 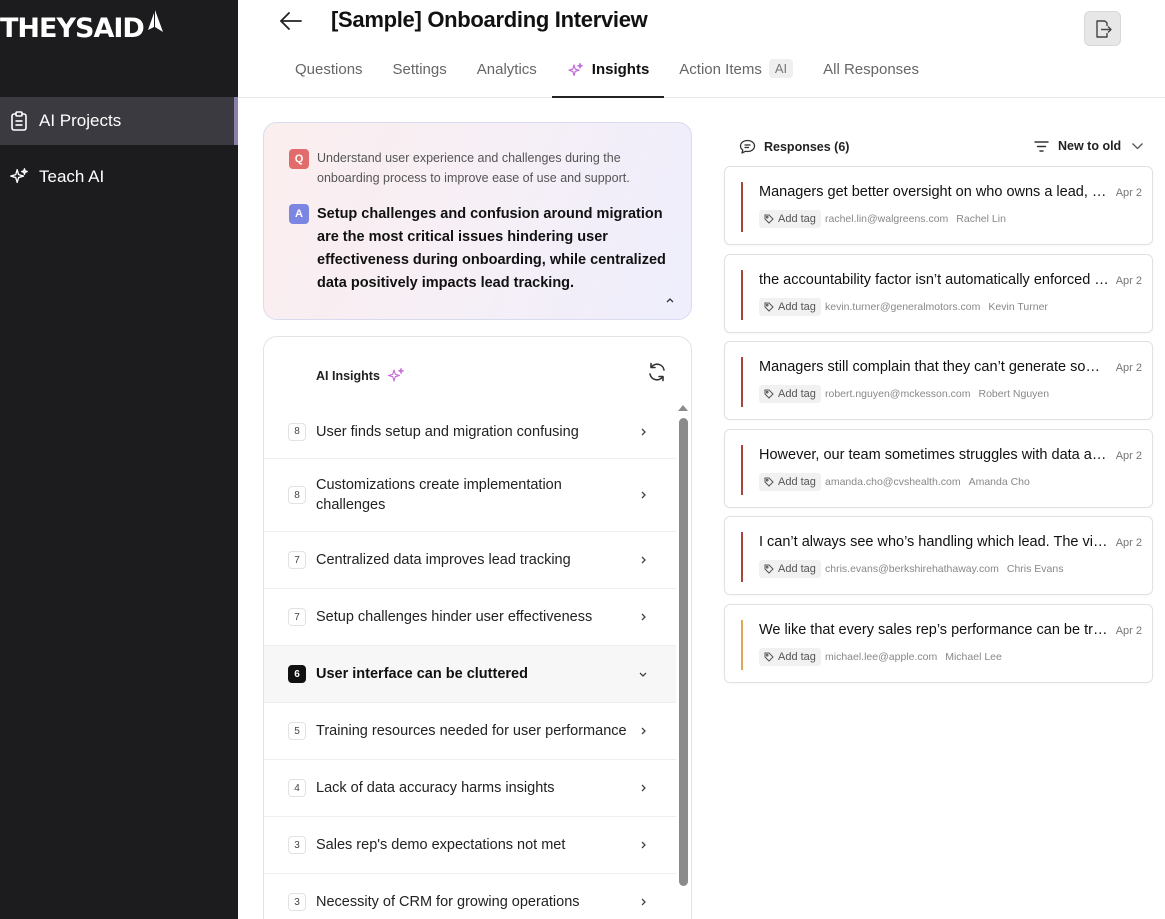 What do you see at coordinates (443, 560) in the screenshot?
I see `insight-label: Centralized data improves lead tracking` at bounding box center [443, 560].